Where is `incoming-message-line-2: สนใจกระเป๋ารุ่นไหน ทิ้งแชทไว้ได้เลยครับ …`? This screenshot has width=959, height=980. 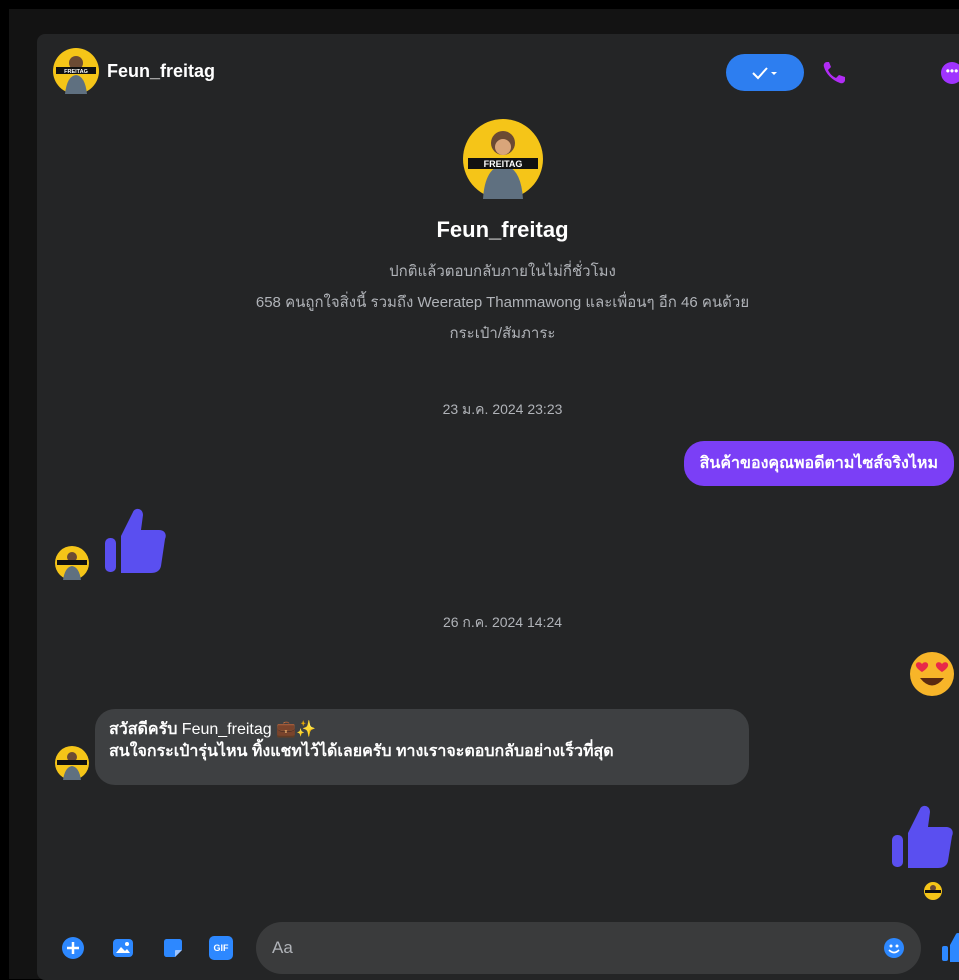
incoming-message-line-2: สนใจกระเป๋ารุ่นไหน ทิ้งแชทไว้ได้เลยครับ … is located at coordinates (361, 751).